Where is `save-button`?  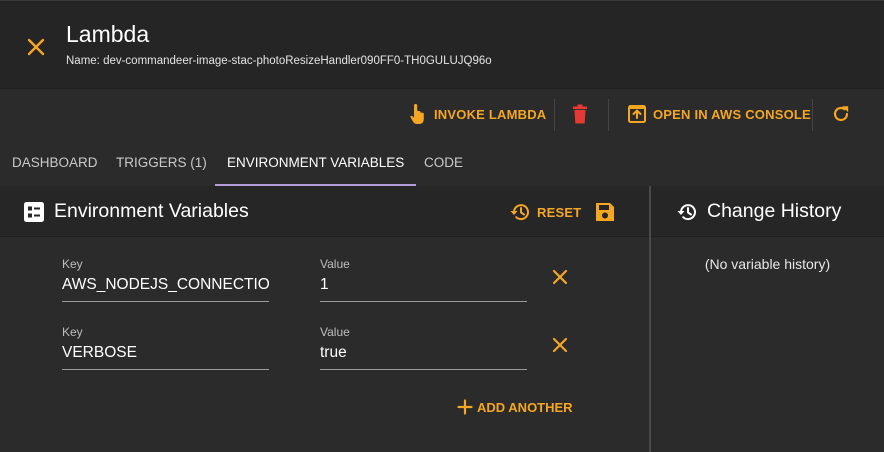
save-button is located at coordinates (608, 212).